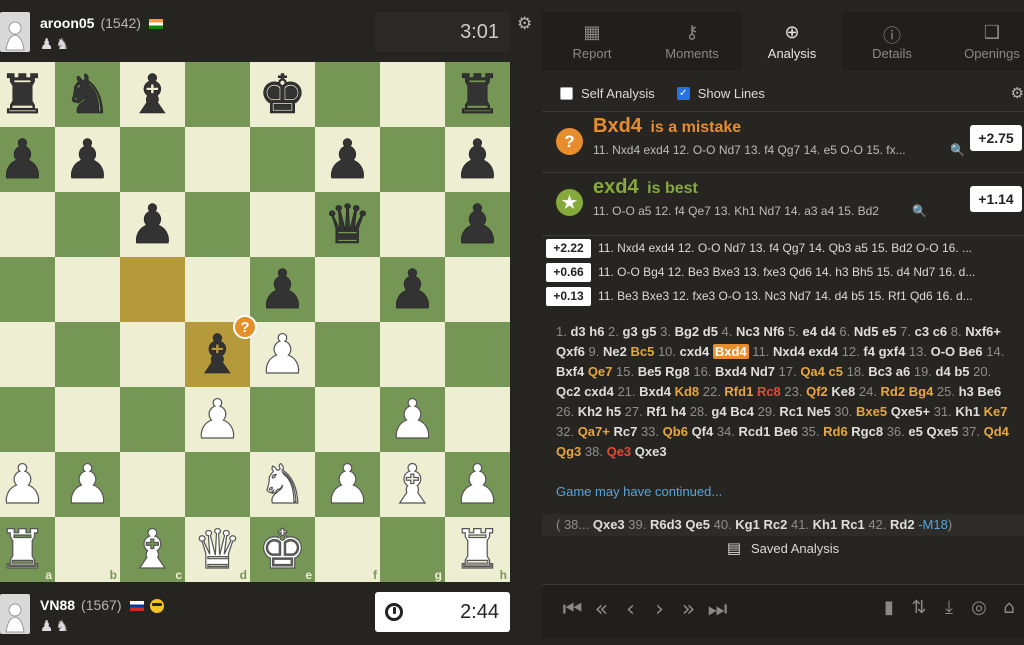 This screenshot has width=1024, height=645. Describe the element at coordinates (412, 94) in the screenshot. I see `square-g8` at that location.